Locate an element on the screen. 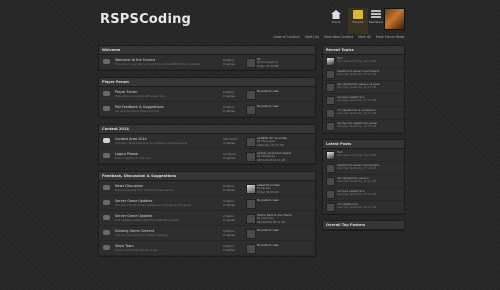 The width and height of the screenshot is (500, 290). recent-topic-item: Hort Hort Spencer Today, 02:15 PM is located at coordinates (363, 61).